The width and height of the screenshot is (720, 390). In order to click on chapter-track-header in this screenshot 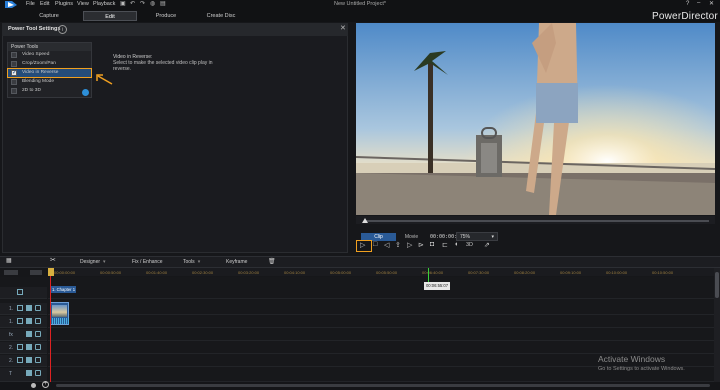, I will do `click(23, 293)`.